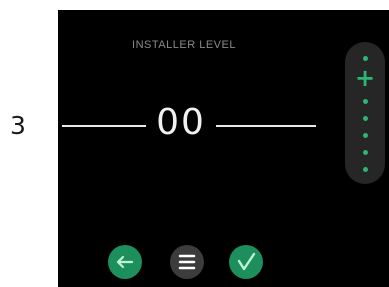 This screenshot has width=389, height=287. What do you see at coordinates (266, 126) in the screenshot?
I see `value-line-right` at bounding box center [266, 126].